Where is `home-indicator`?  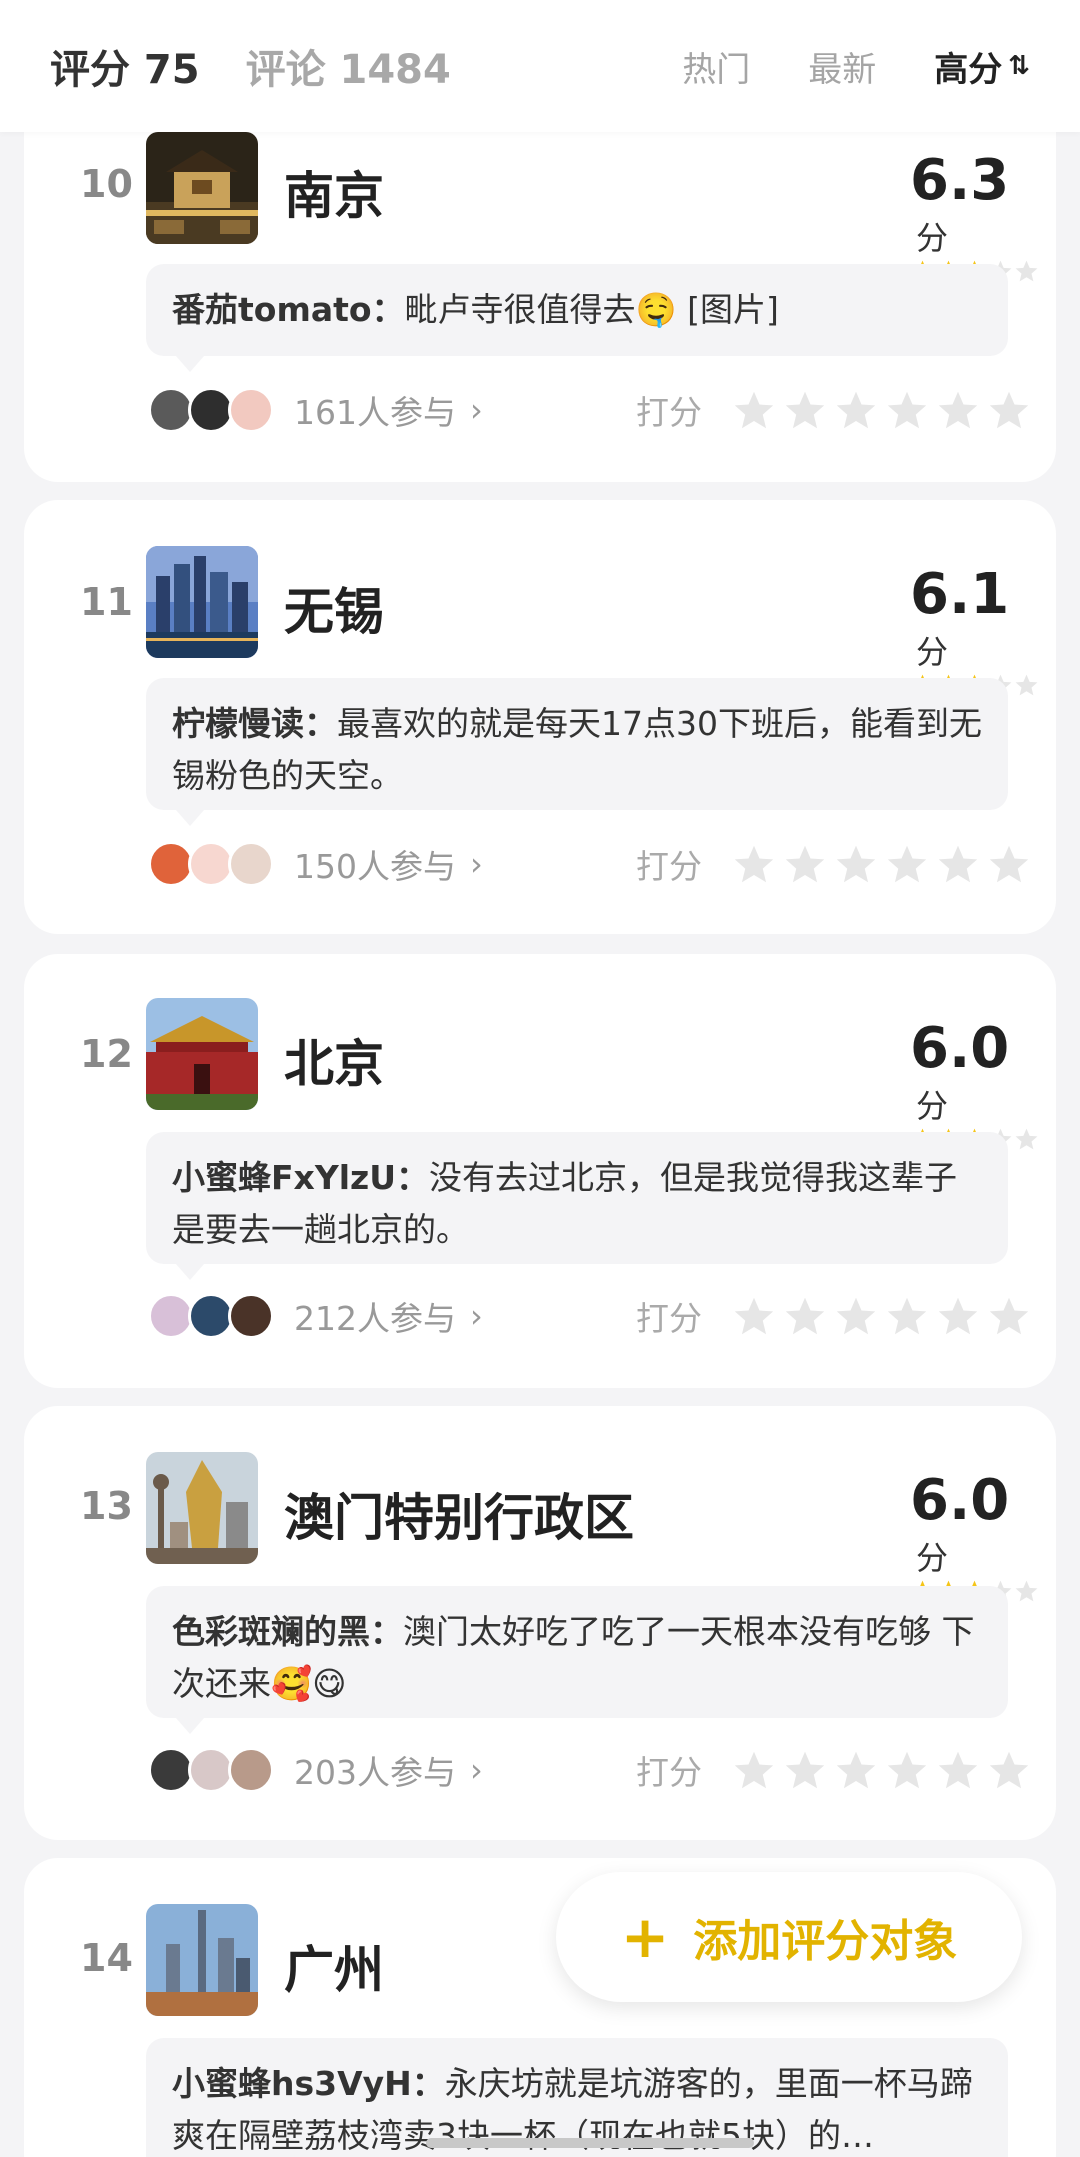 home-indicator is located at coordinates (590, 2143).